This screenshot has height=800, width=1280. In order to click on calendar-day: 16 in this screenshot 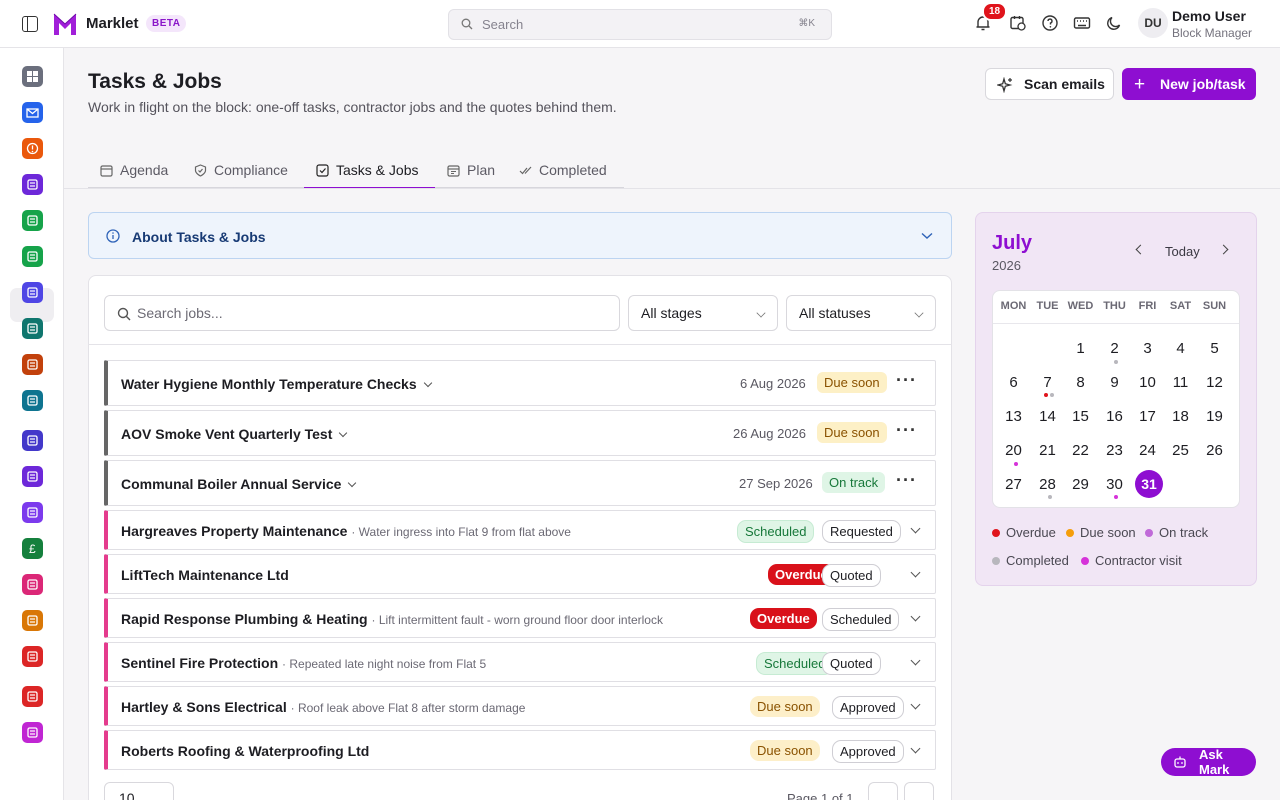, I will do `click(1114, 416)`.